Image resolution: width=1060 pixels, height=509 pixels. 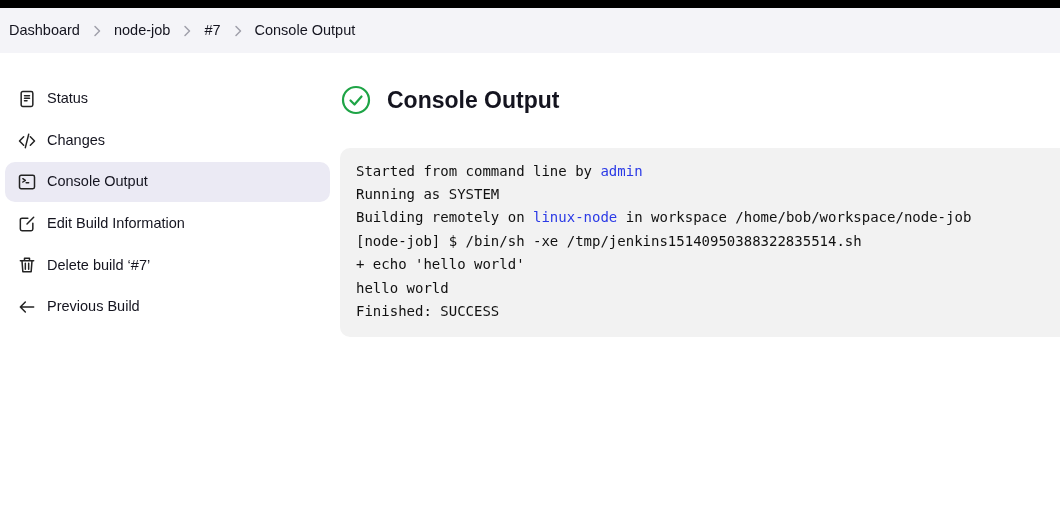 What do you see at coordinates (27, 99) in the screenshot?
I see `document-icon` at bounding box center [27, 99].